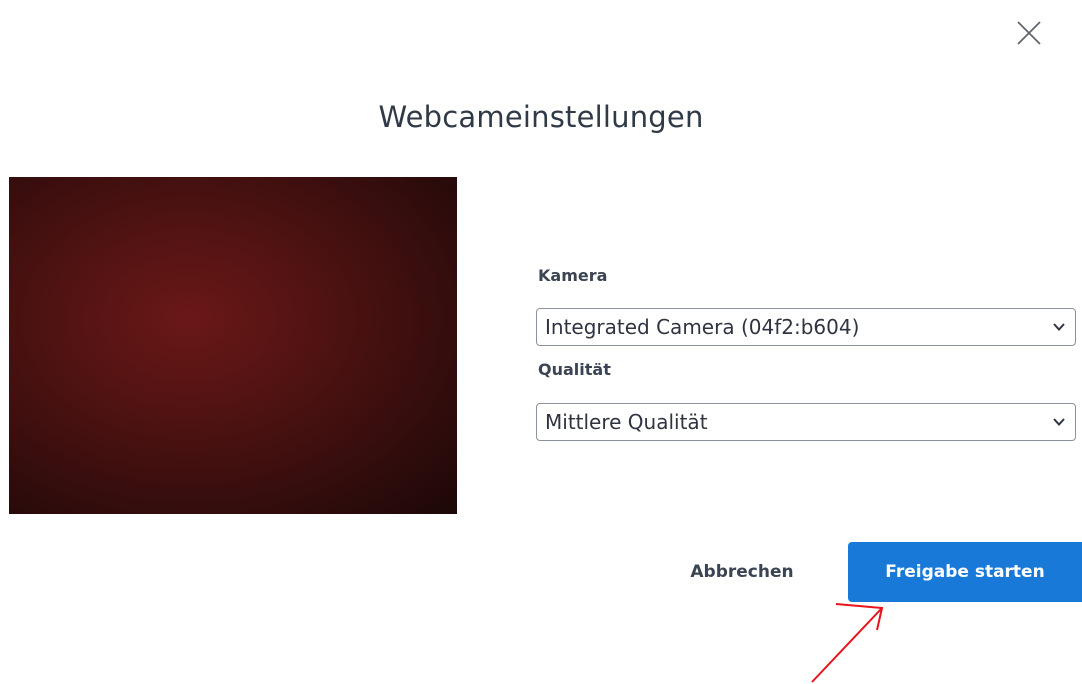 The width and height of the screenshot is (1082, 684). What do you see at coordinates (574, 369) in the screenshot?
I see `quality-label: Qualität` at bounding box center [574, 369].